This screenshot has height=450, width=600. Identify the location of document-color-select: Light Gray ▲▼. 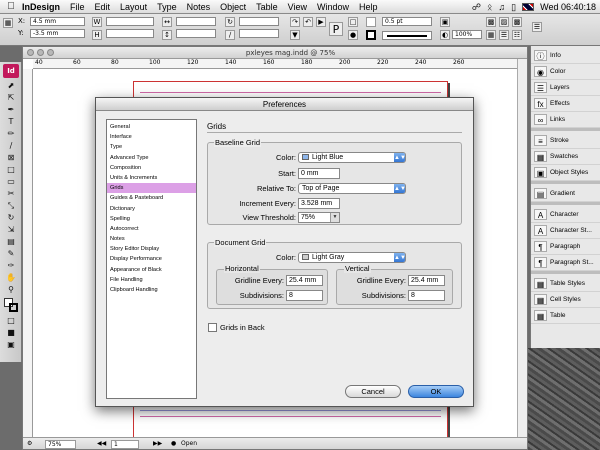
(352, 257).